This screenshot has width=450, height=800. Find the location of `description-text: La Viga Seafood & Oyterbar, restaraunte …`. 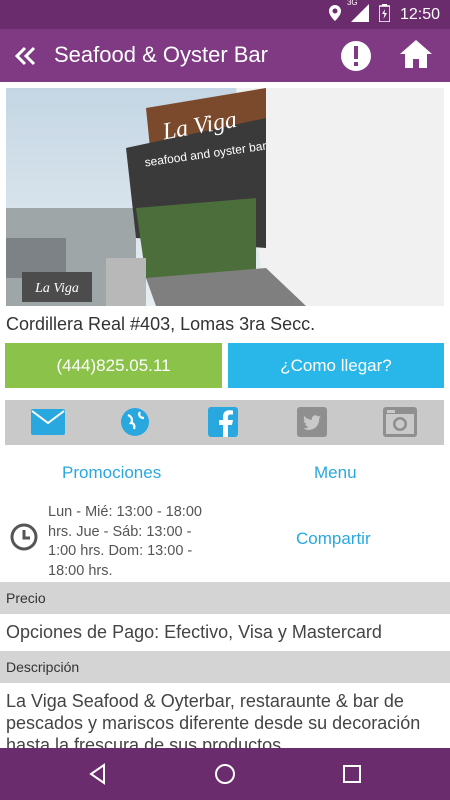

description-text: La Viga Seafood & Oyterbar, restaraunte … is located at coordinates (213, 719).